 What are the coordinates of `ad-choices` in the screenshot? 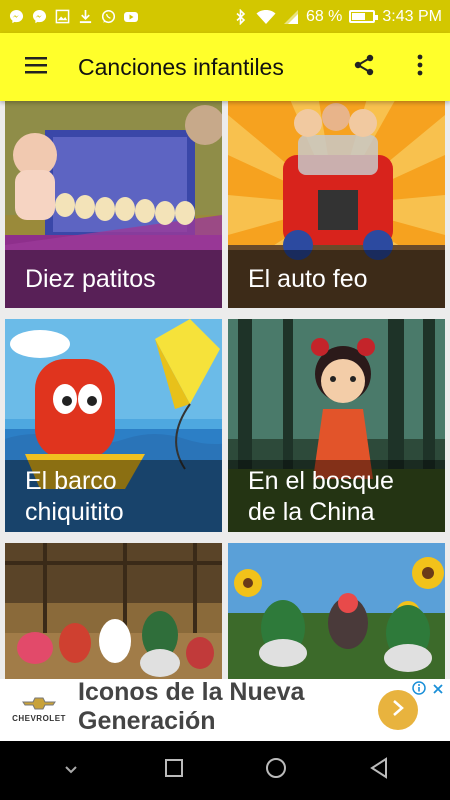 It's located at (428, 690).